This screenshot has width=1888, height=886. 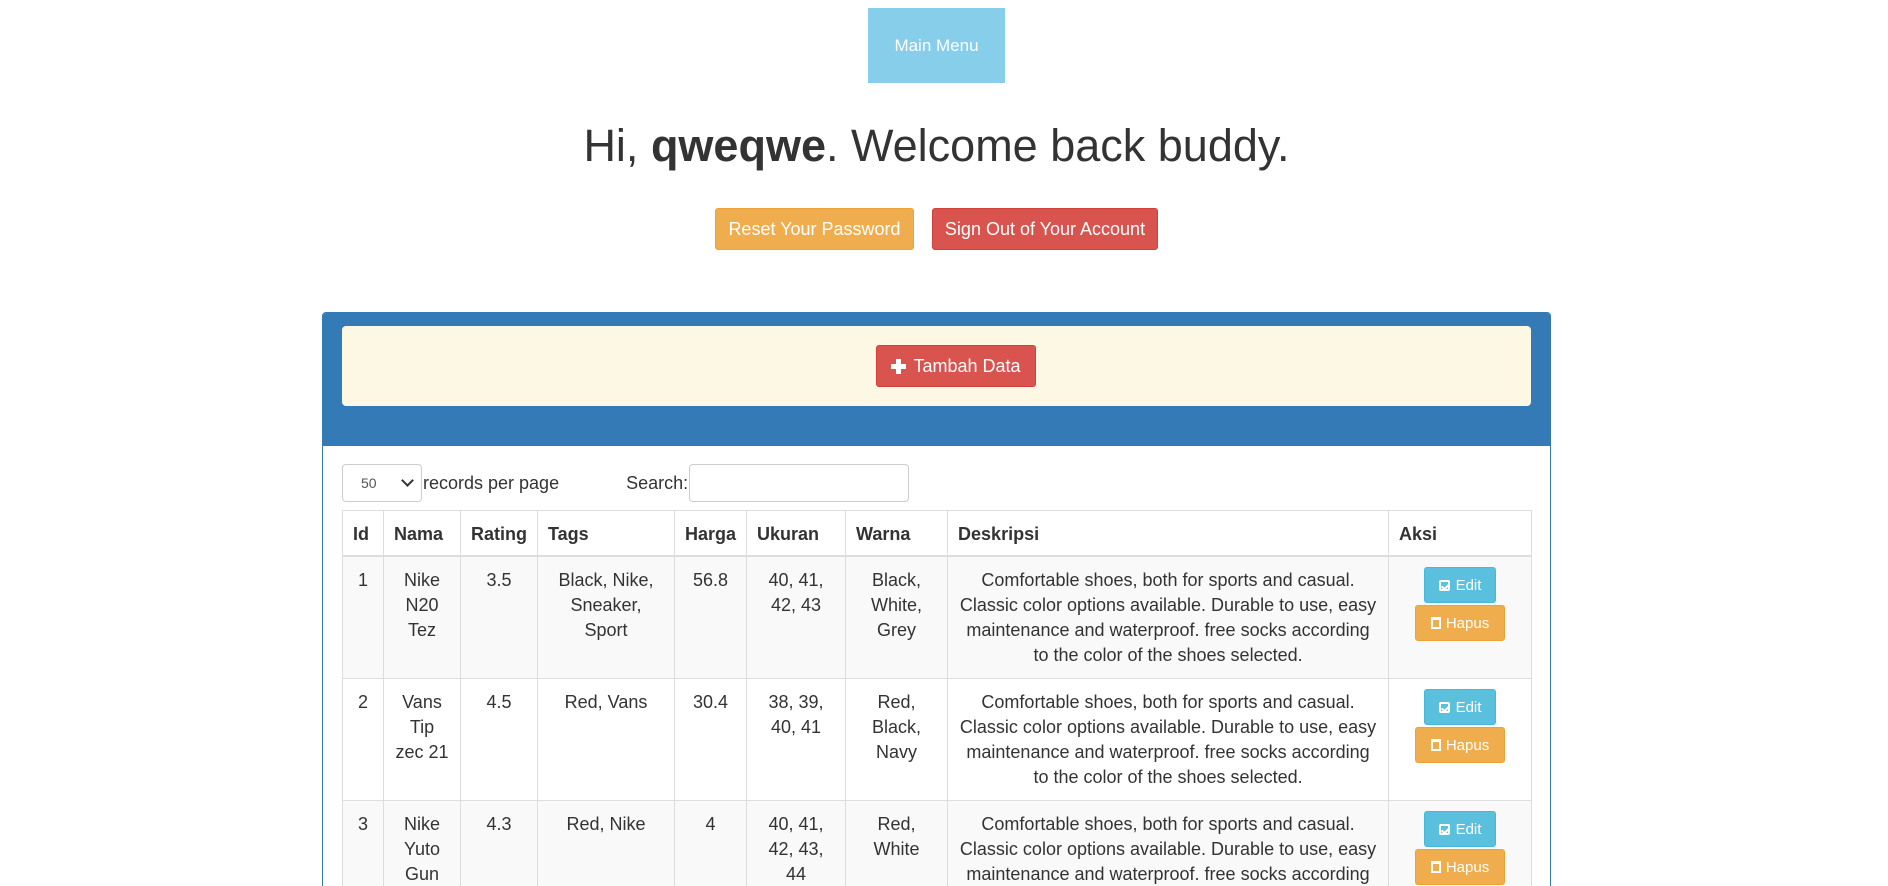 What do you see at coordinates (491, 482) in the screenshot?
I see `records-per-page-label: records per page` at bounding box center [491, 482].